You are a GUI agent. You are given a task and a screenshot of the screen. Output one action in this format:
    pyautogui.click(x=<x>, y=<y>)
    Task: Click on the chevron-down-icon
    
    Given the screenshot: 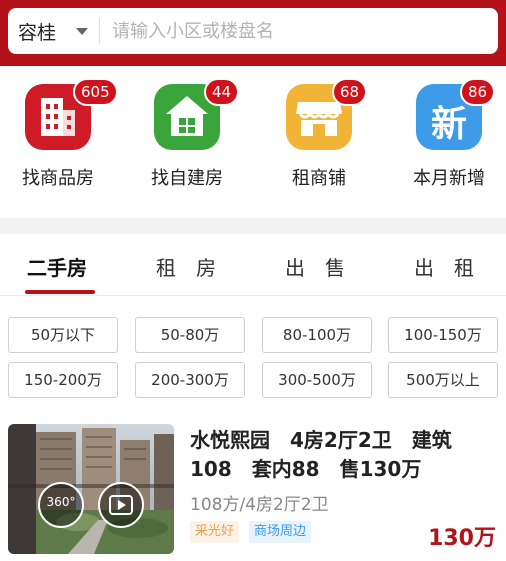 What is the action you would take?
    pyautogui.click(x=82, y=31)
    